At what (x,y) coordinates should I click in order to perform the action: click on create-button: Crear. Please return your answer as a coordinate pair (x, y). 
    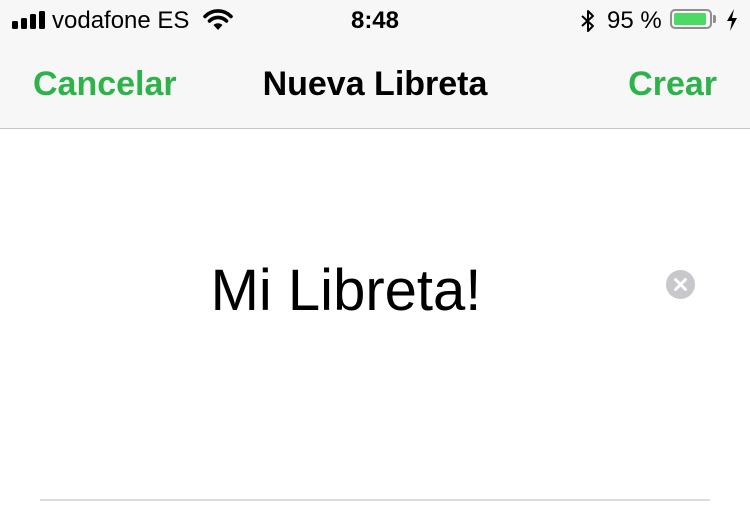
    Looking at the image, I should click on (672, 84).